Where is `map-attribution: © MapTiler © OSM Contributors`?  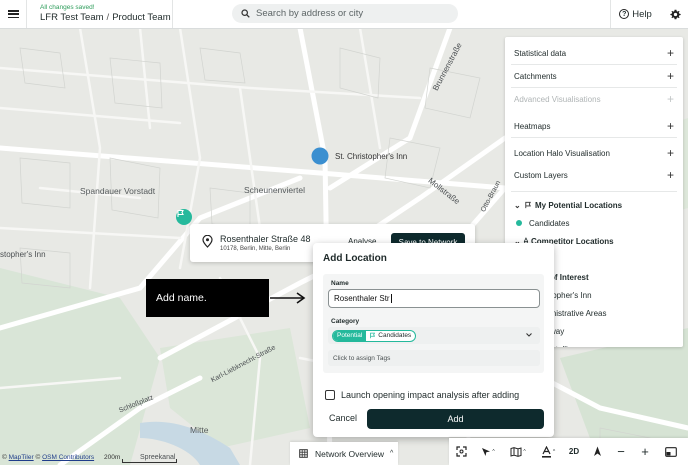
map-attribution: © MapTiler © OSM Contributors is located at coordinates (48, 457).